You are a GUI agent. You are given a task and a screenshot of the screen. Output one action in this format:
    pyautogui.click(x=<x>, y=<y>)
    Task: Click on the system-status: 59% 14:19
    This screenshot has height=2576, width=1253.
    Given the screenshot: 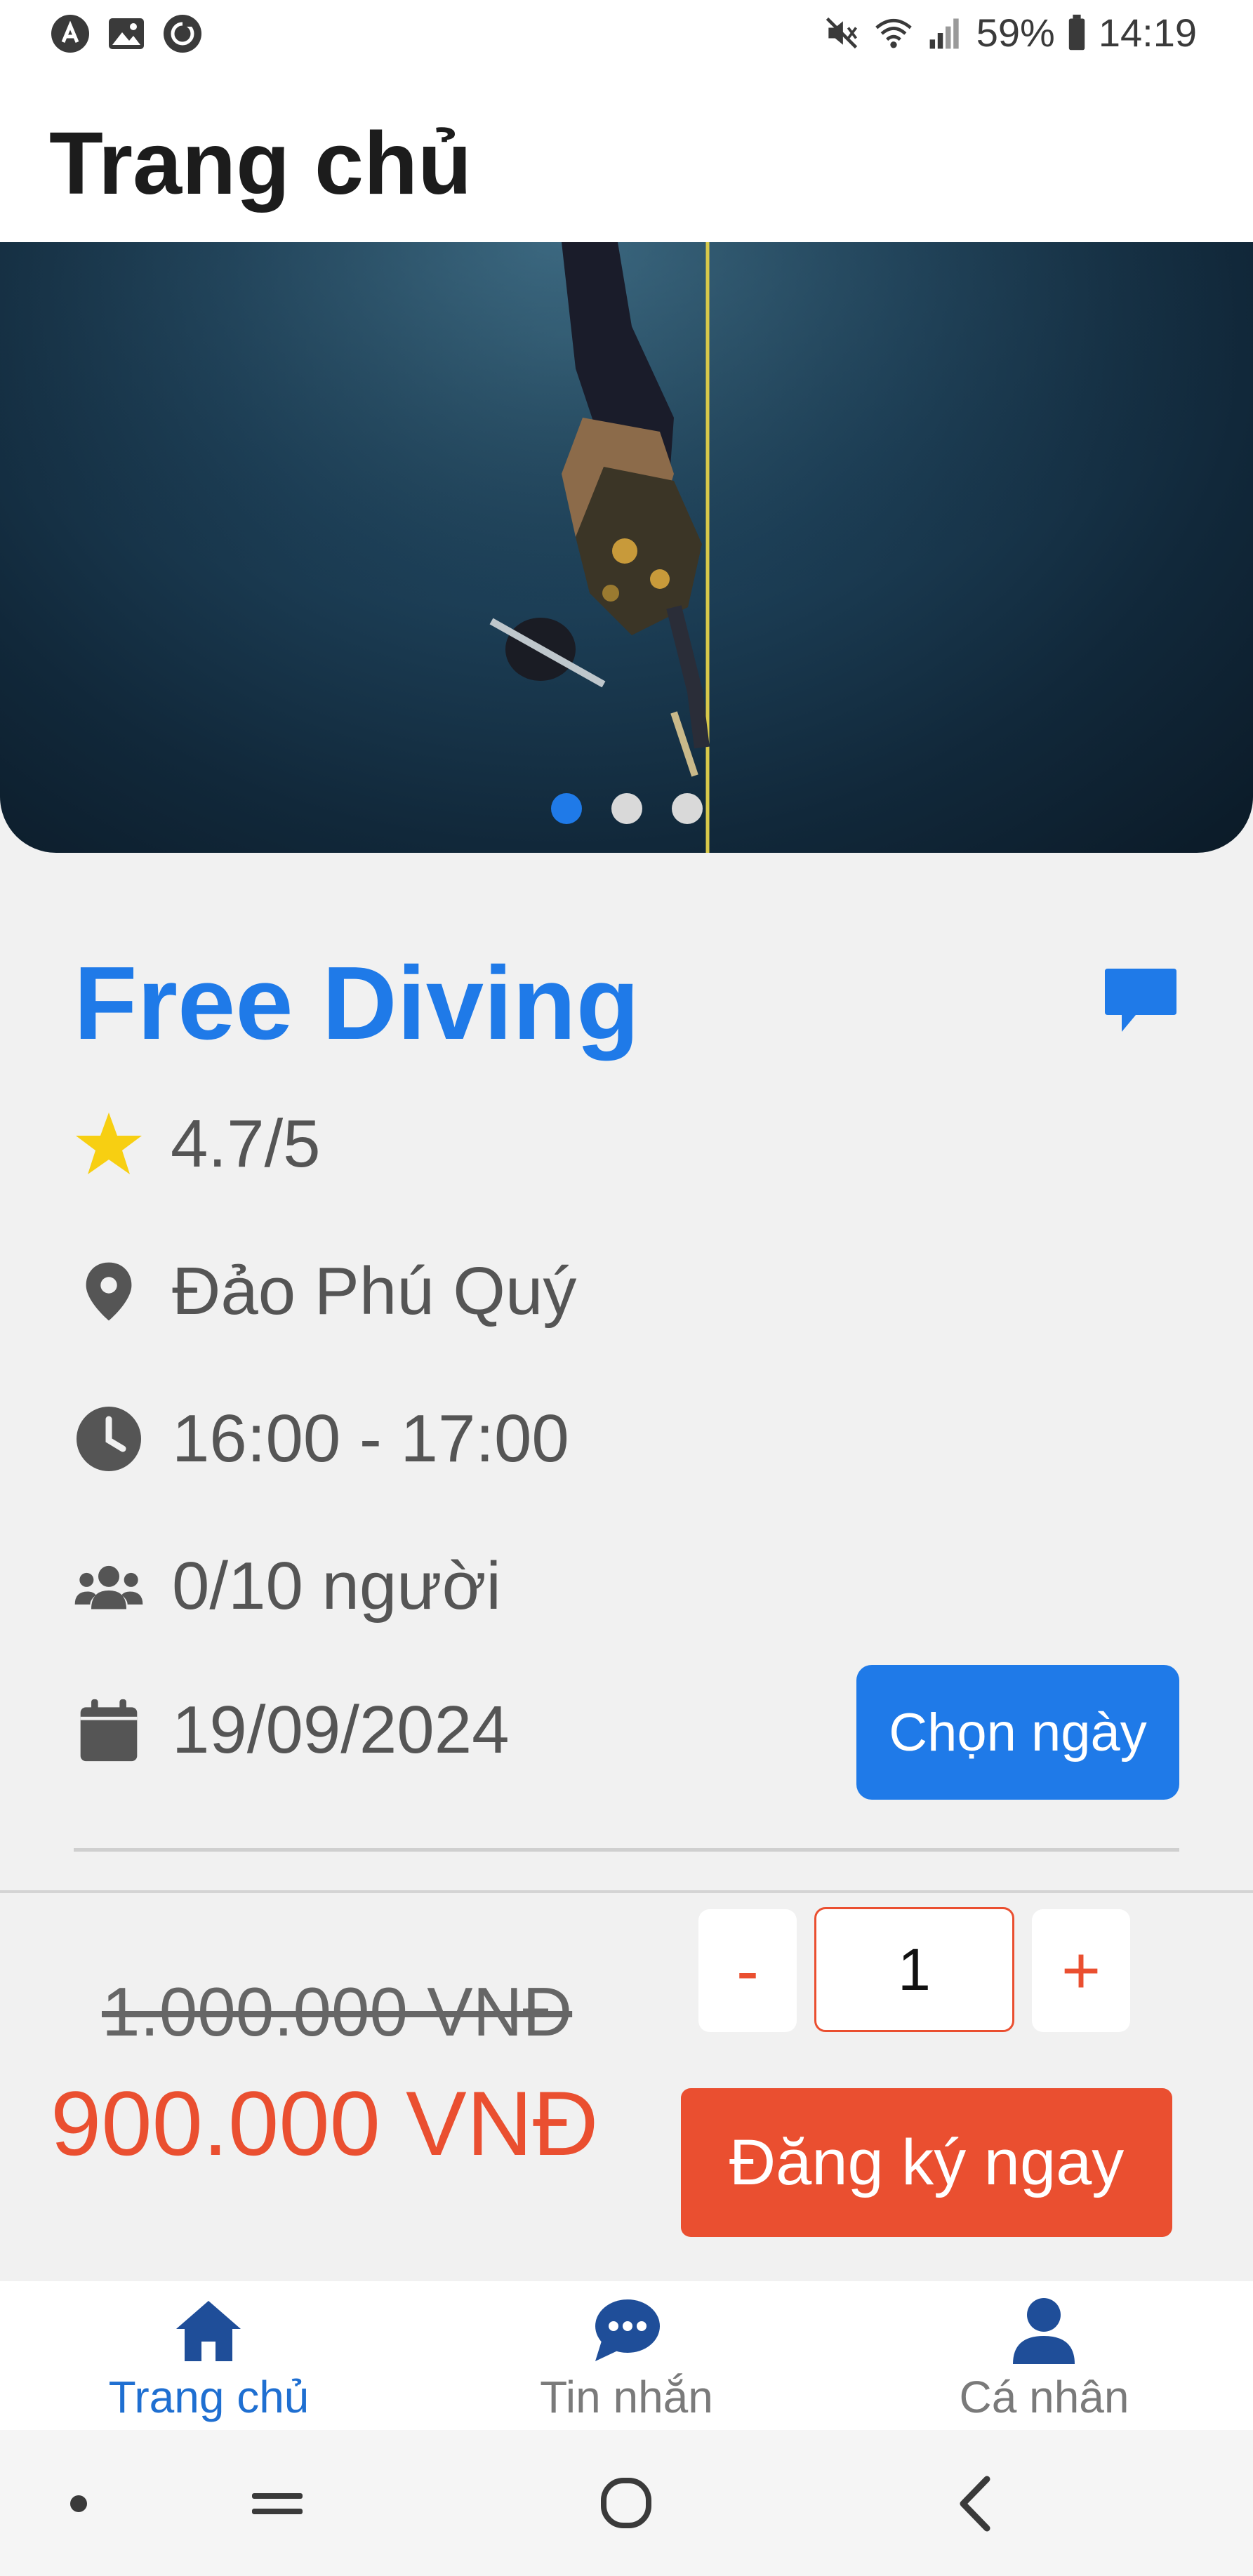 What is the action you would take?
    pyautogui.click(x=1009, y=33)
    